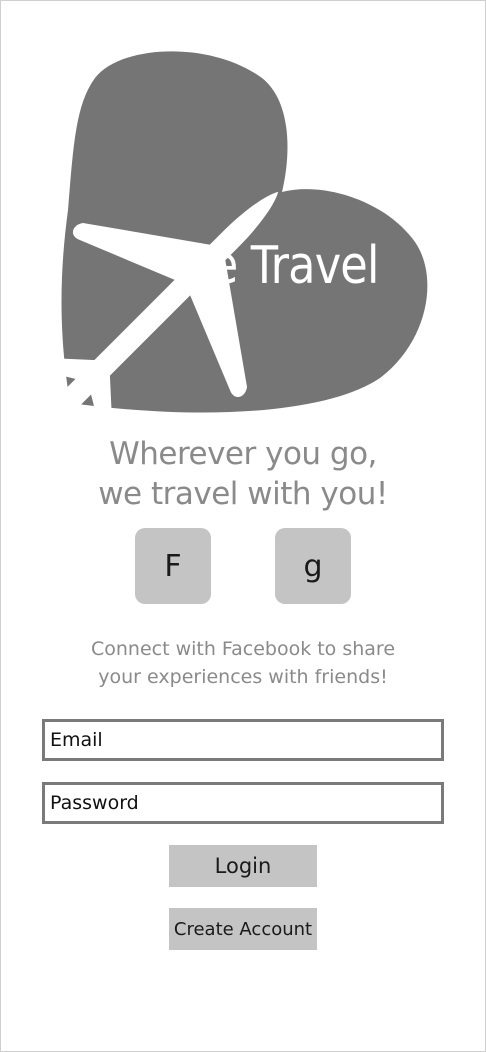  I want to click on tagline: Wherever you go, we travel with you!, so click(243, 474).